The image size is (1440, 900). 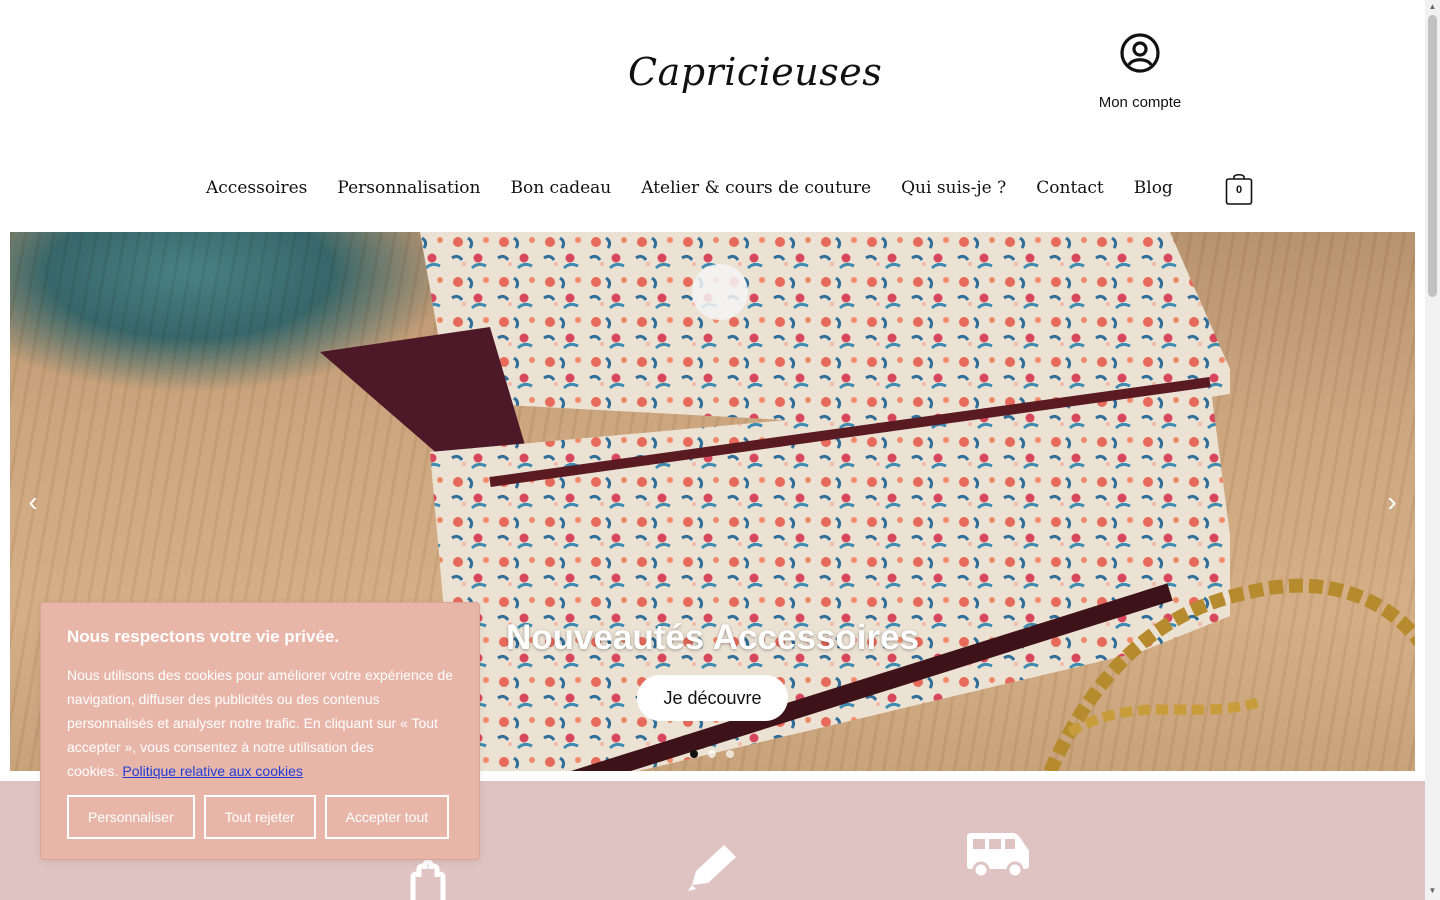 What do you see at coordinates (755, 72) in the screenshot?
I see `site-logo: Capricieuses` at bounding box center [755, 72].